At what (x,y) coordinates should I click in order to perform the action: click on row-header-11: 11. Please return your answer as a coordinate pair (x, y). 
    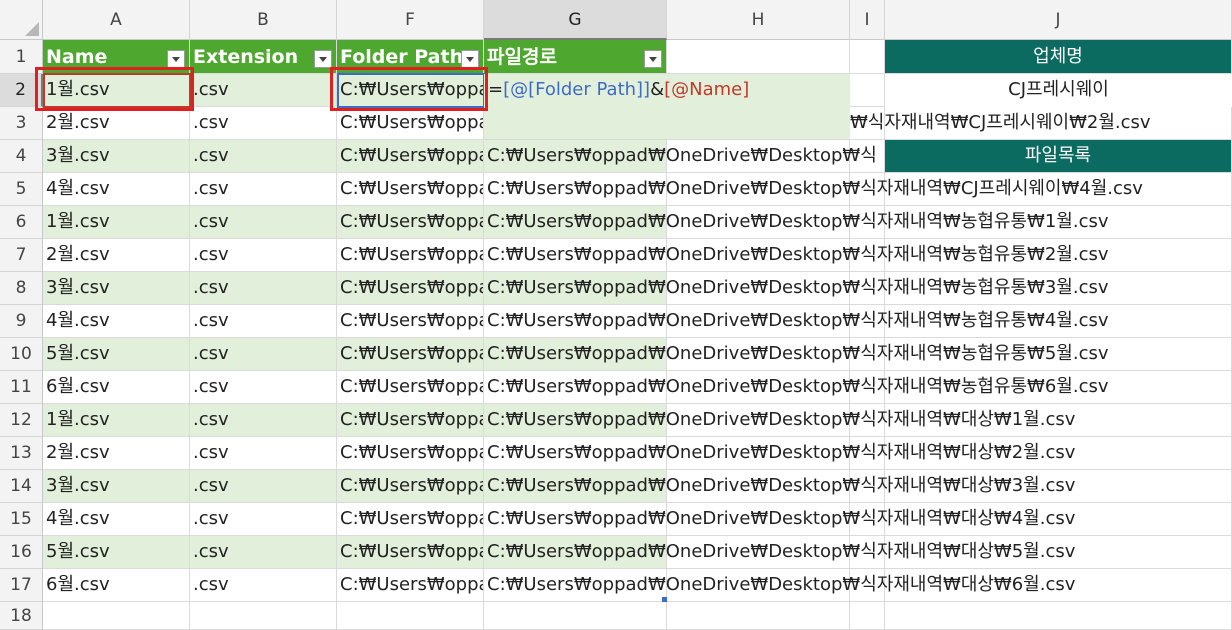
    Looking at the image, I should click on (21, 387).